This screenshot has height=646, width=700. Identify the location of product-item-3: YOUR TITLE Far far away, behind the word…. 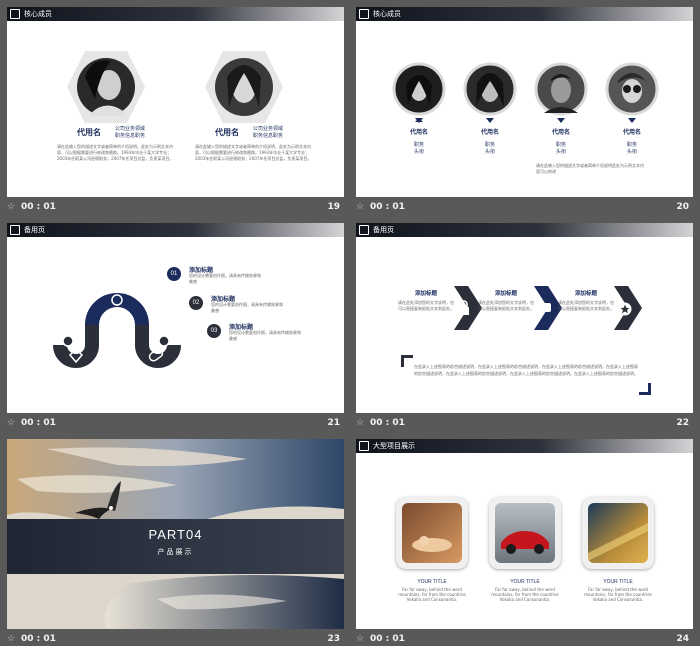
(618, 590).